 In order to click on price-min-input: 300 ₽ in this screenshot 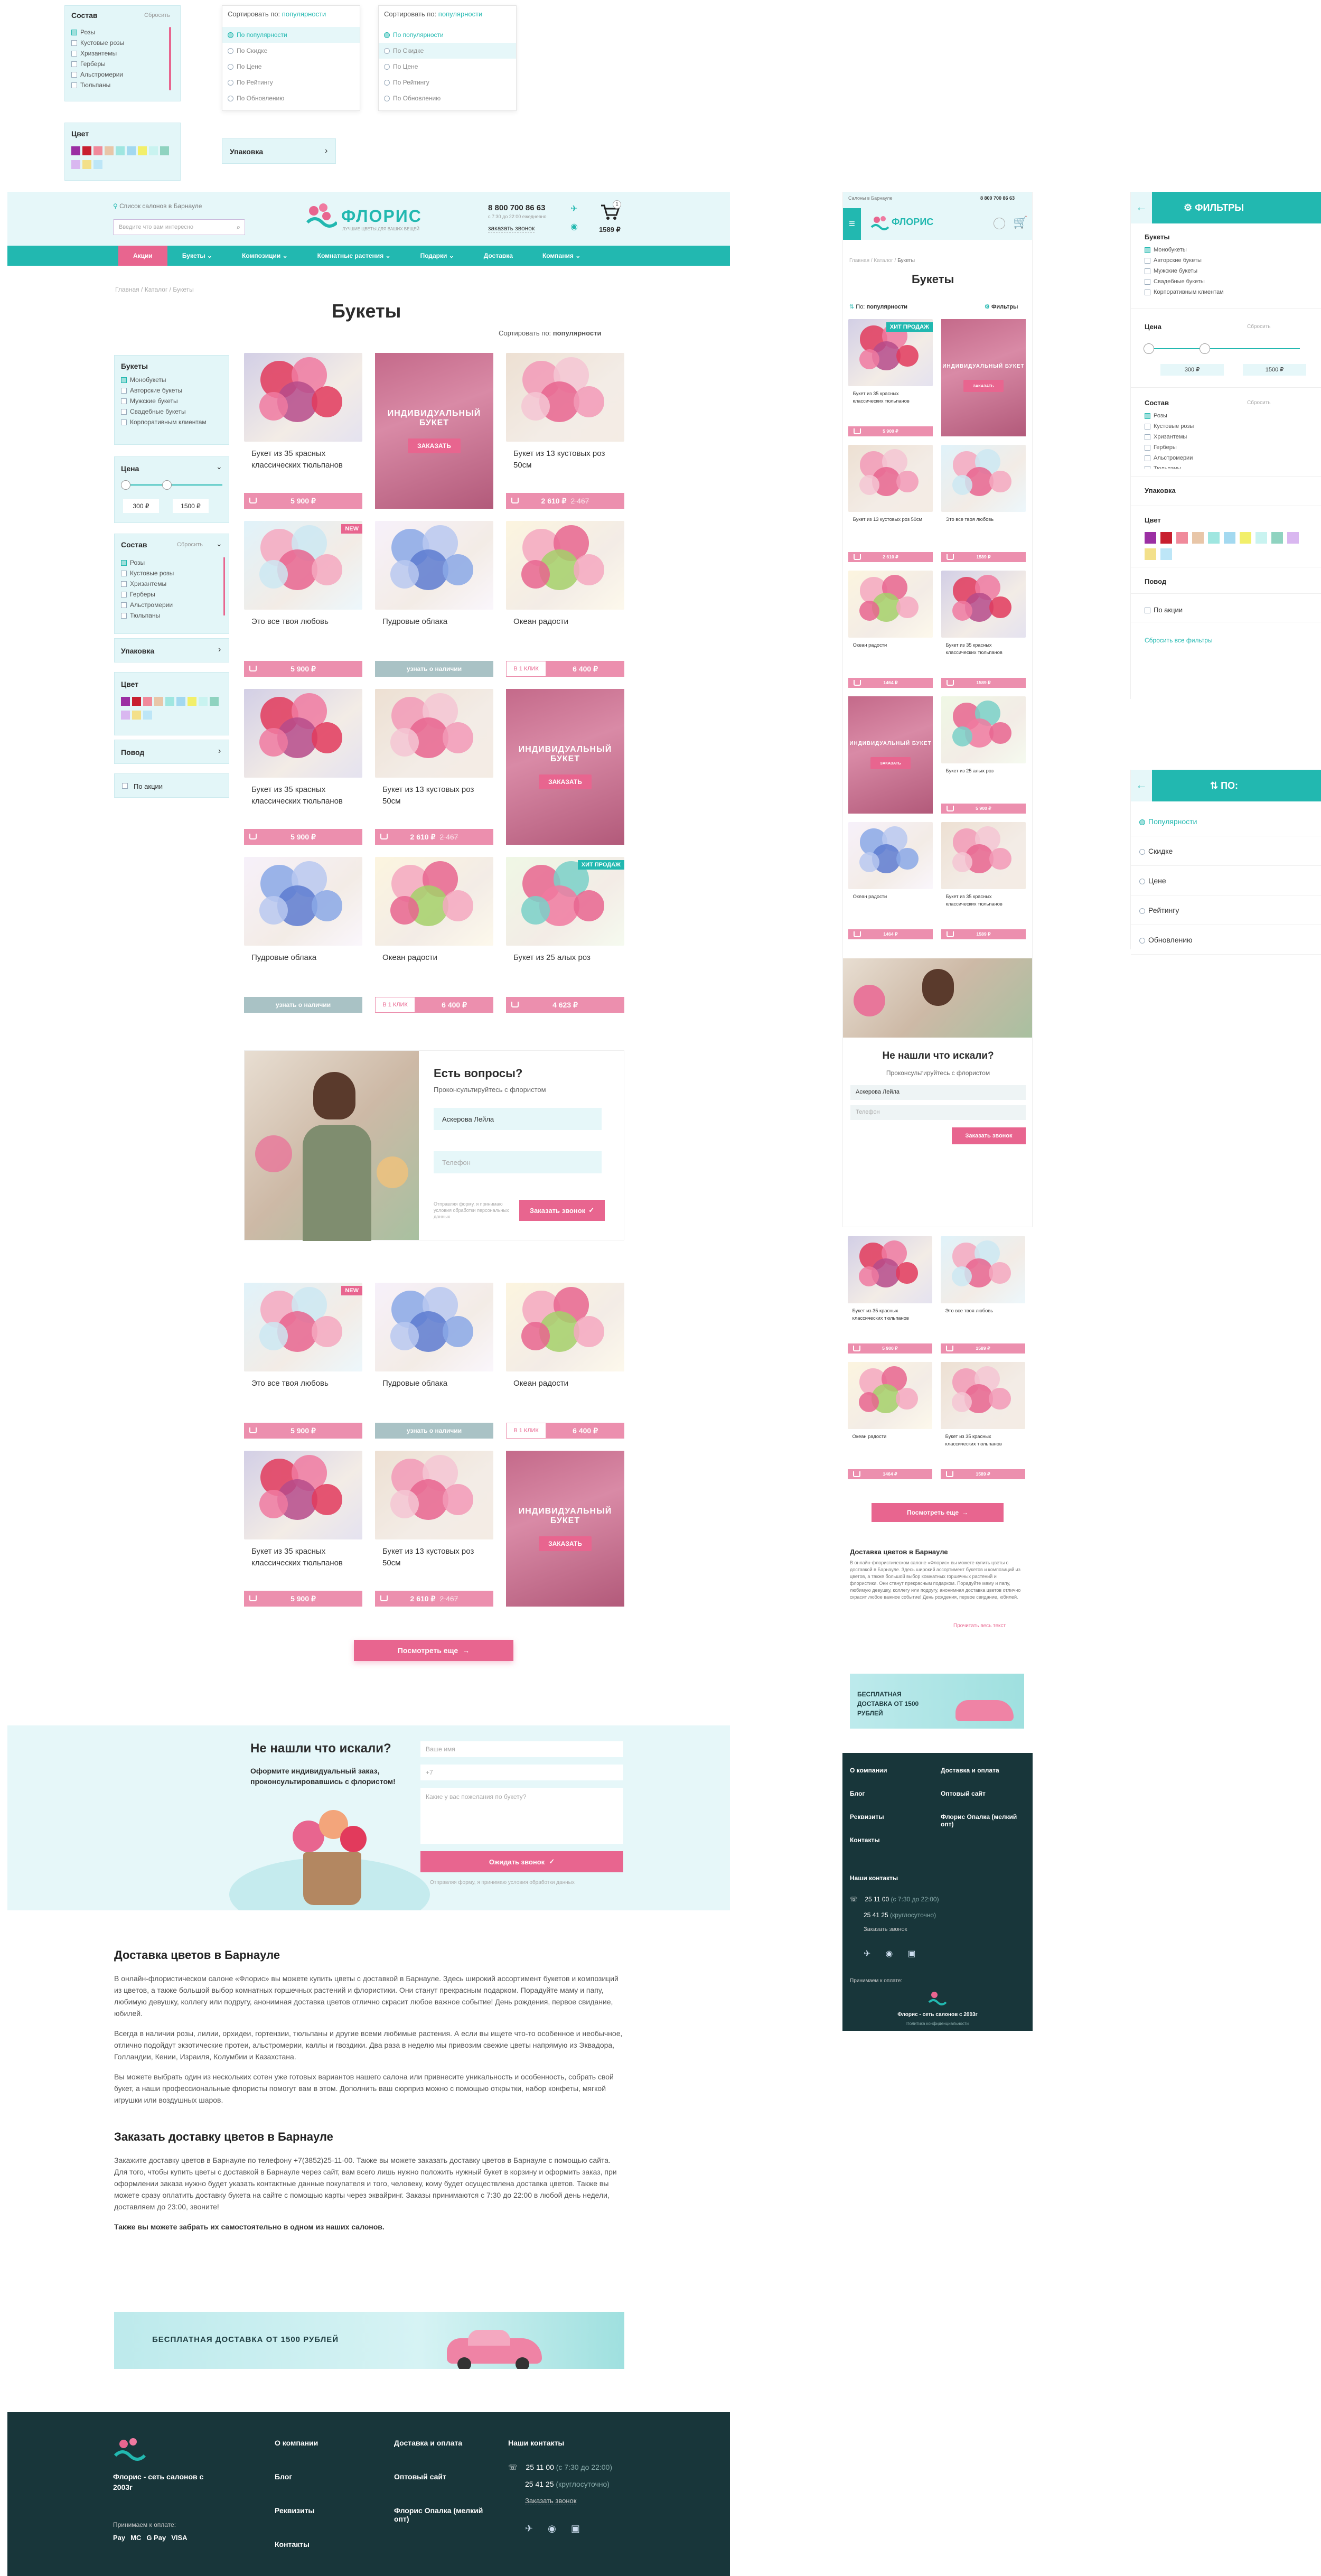, I will do `click(141, 506)`.